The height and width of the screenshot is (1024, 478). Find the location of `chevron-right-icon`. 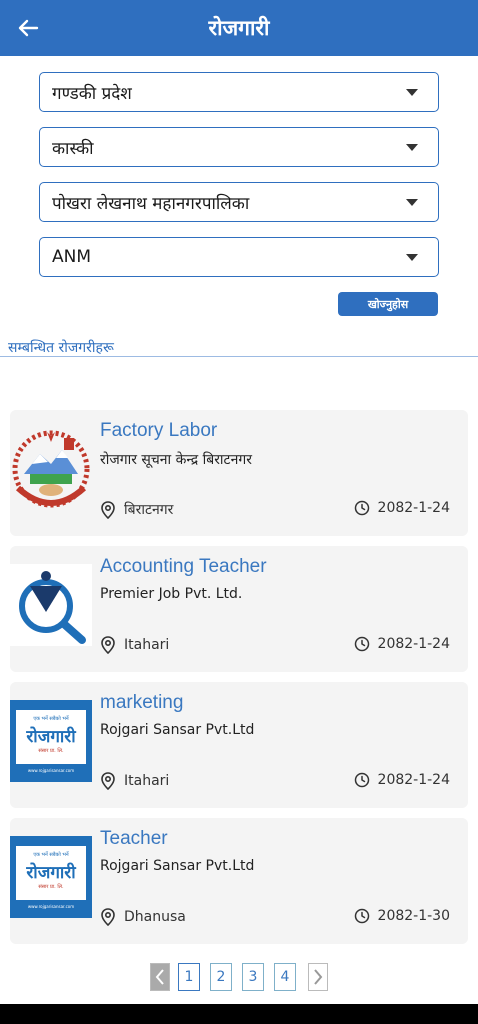

chevron-right-icon is located at coordinates (318, 977).